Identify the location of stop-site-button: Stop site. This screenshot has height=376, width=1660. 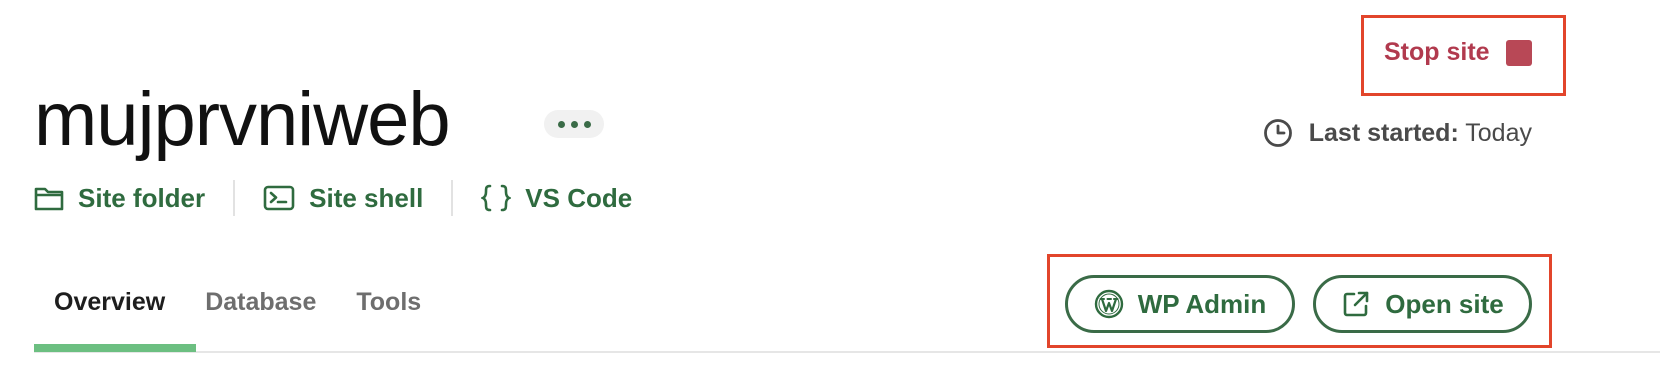
(1458, 52).